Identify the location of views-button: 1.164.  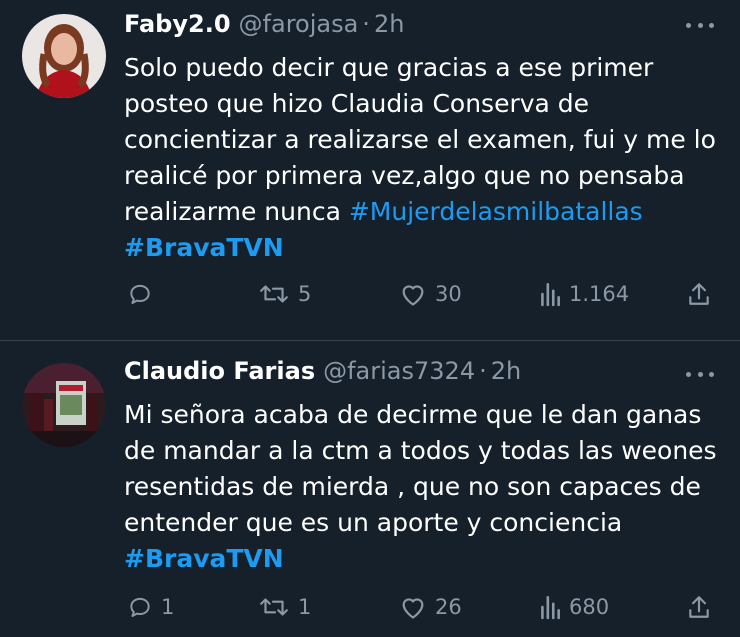
(584, 294).